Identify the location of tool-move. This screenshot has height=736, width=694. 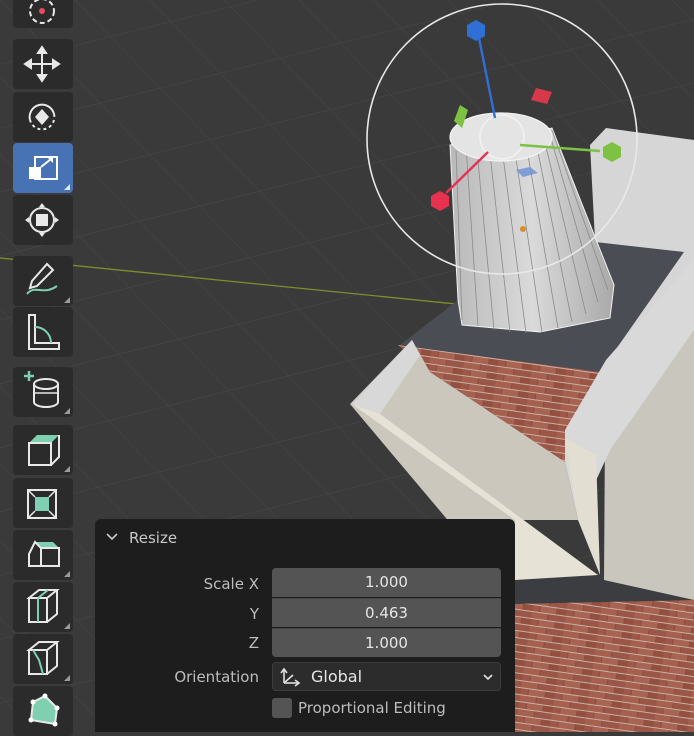
(43, 64).